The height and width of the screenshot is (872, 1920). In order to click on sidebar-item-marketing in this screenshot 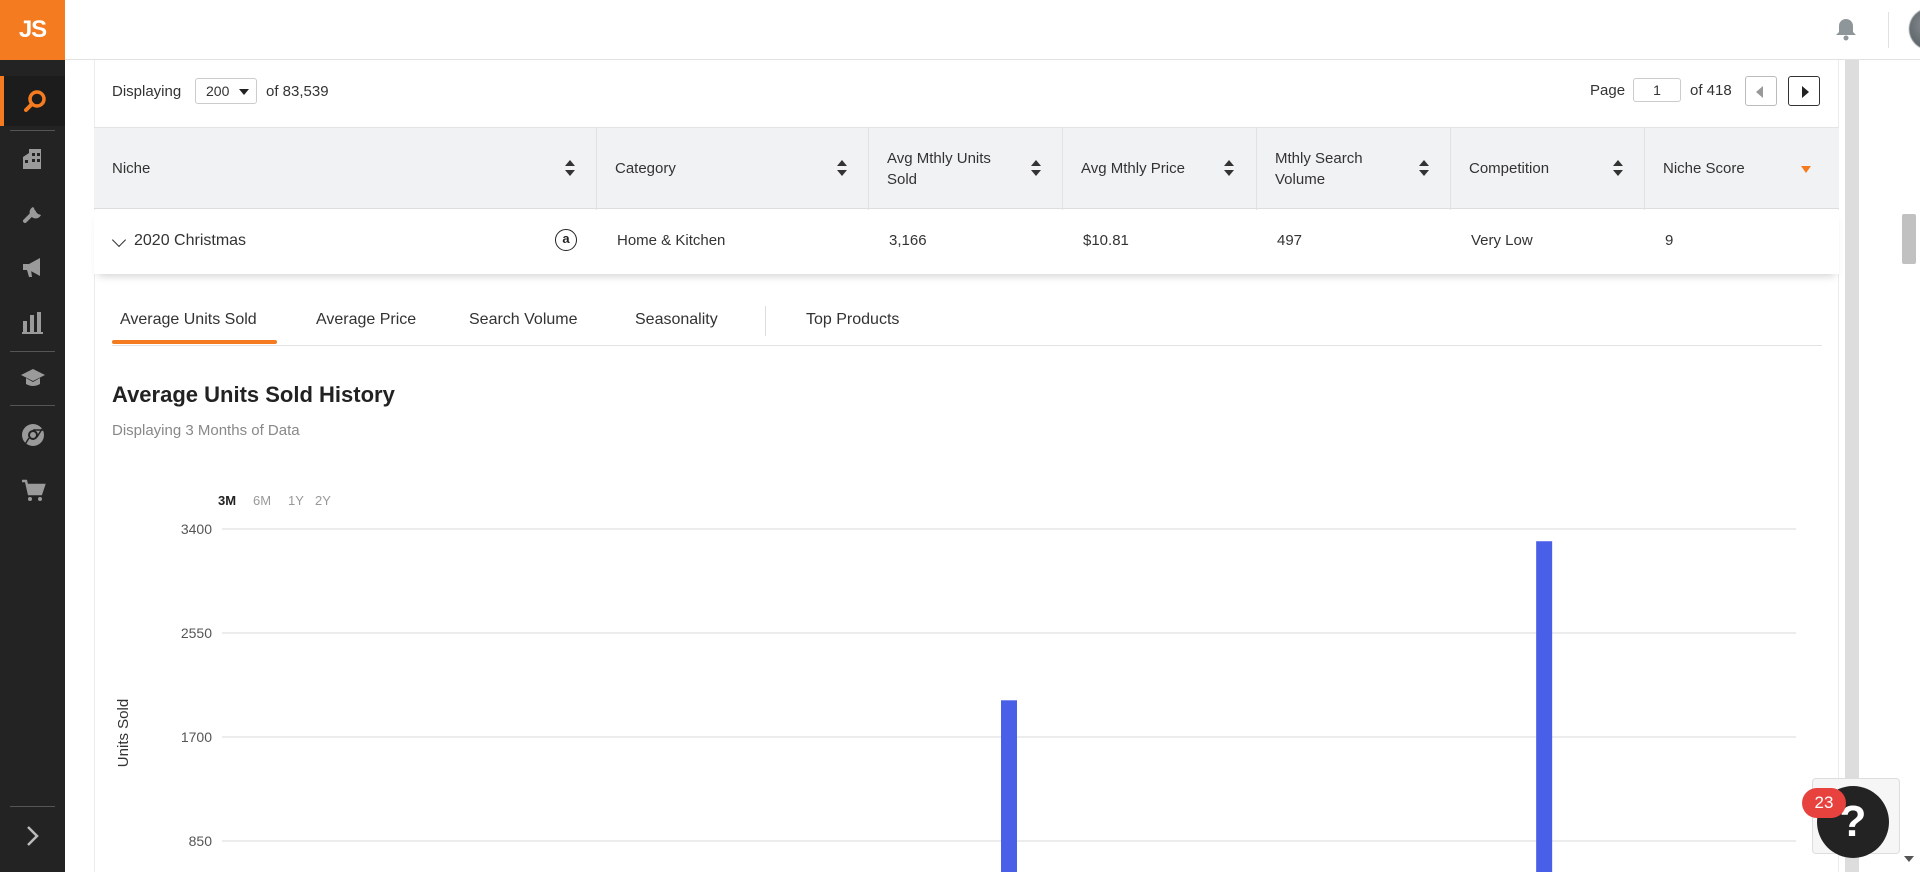, I will do `click(32, 267)`.